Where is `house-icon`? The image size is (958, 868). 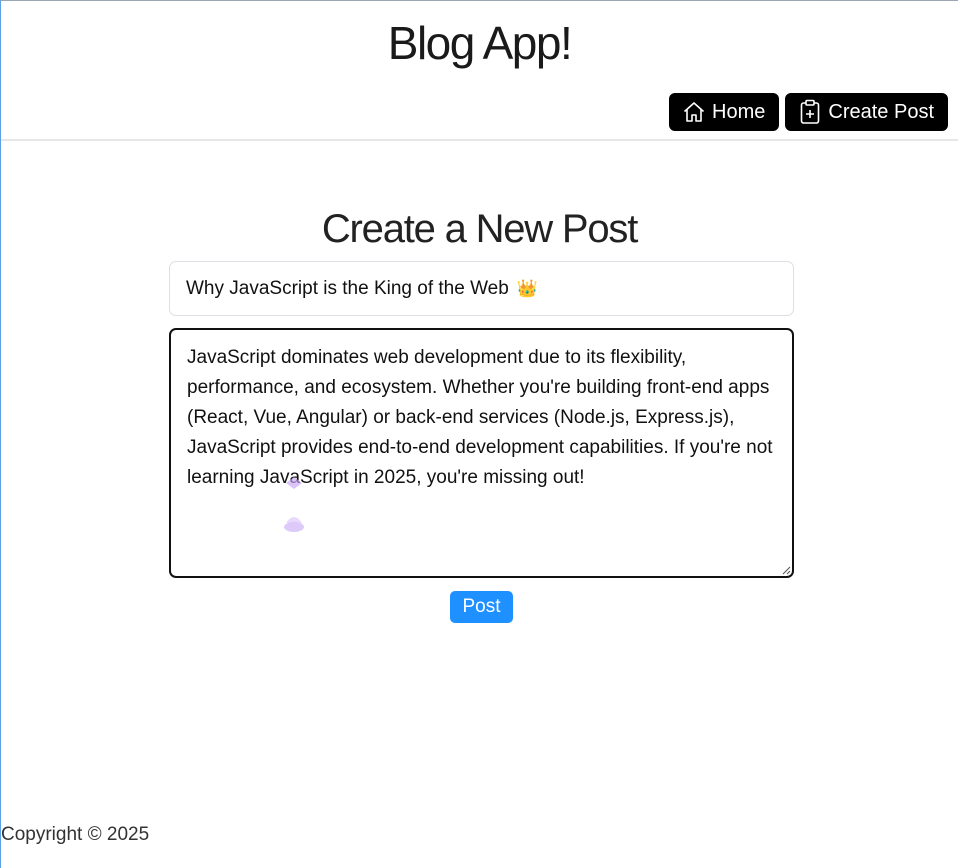
house-icon is located at coordinates (694, 112).